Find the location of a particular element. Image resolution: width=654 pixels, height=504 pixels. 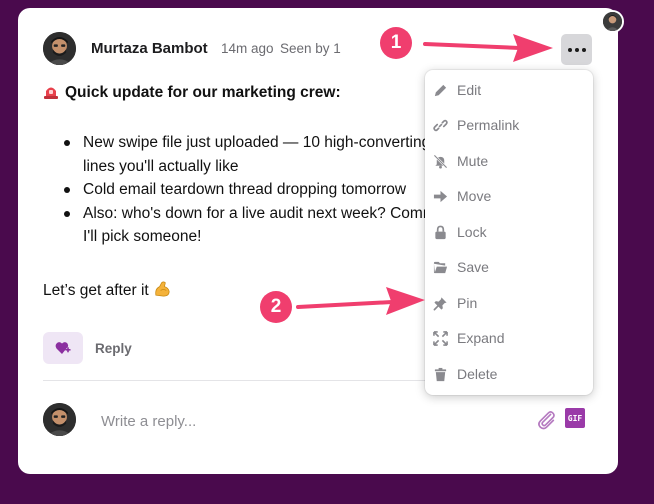

menu-item-save: Save is located at coordinates (509, 267).